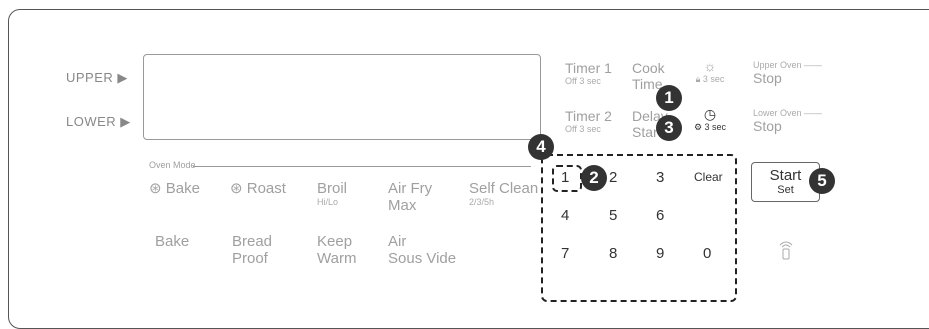  Describe the element at coordinates (252, 250) in the screenshot. I see `mode-bread-proof: Bread Proof` at that location.